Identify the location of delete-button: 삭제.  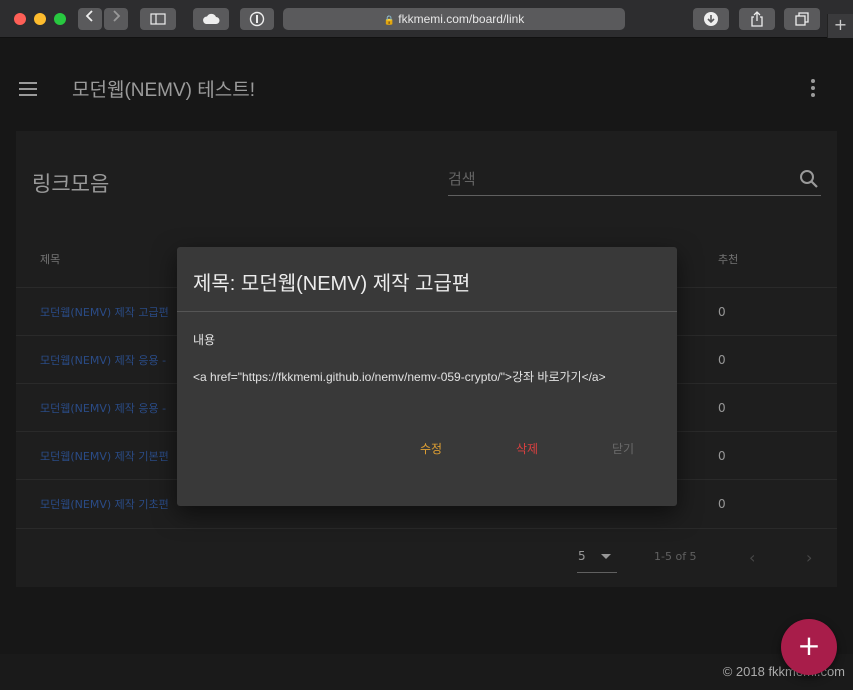
(527, 448).